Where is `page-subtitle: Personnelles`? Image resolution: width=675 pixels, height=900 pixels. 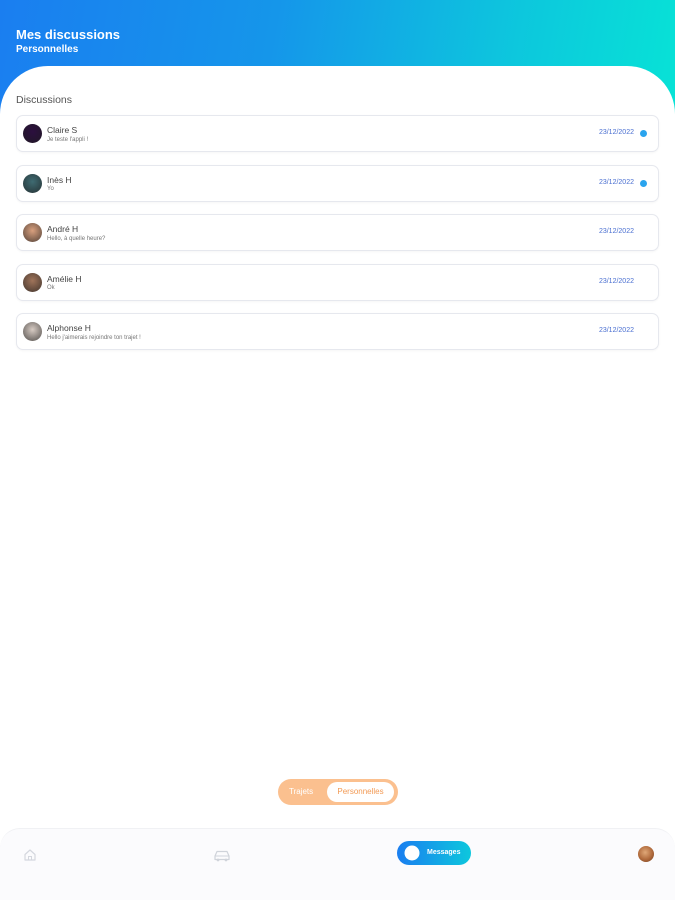
page-subtitle: Personnelles is located at coordinates (47, 49).